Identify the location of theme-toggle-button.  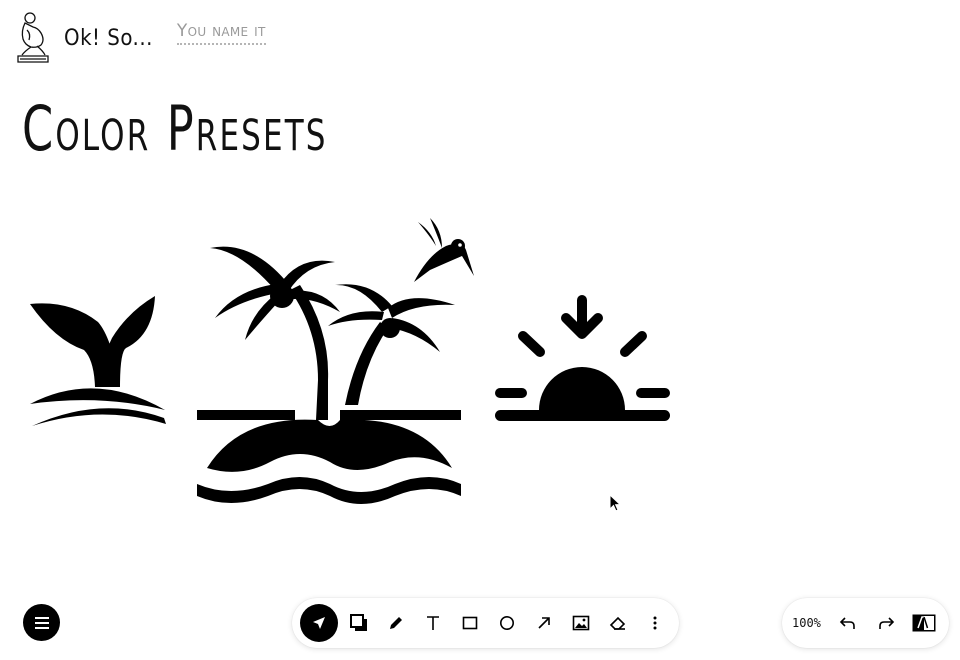
(924, 623).